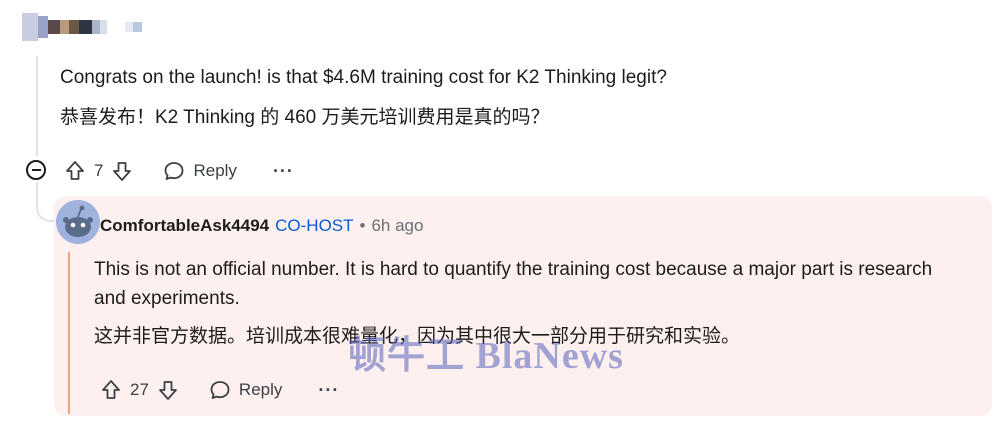  Describe the element at coordinates (397, 226) in the screenshot. I see `reply-timestamp: 6h ago` at that location.